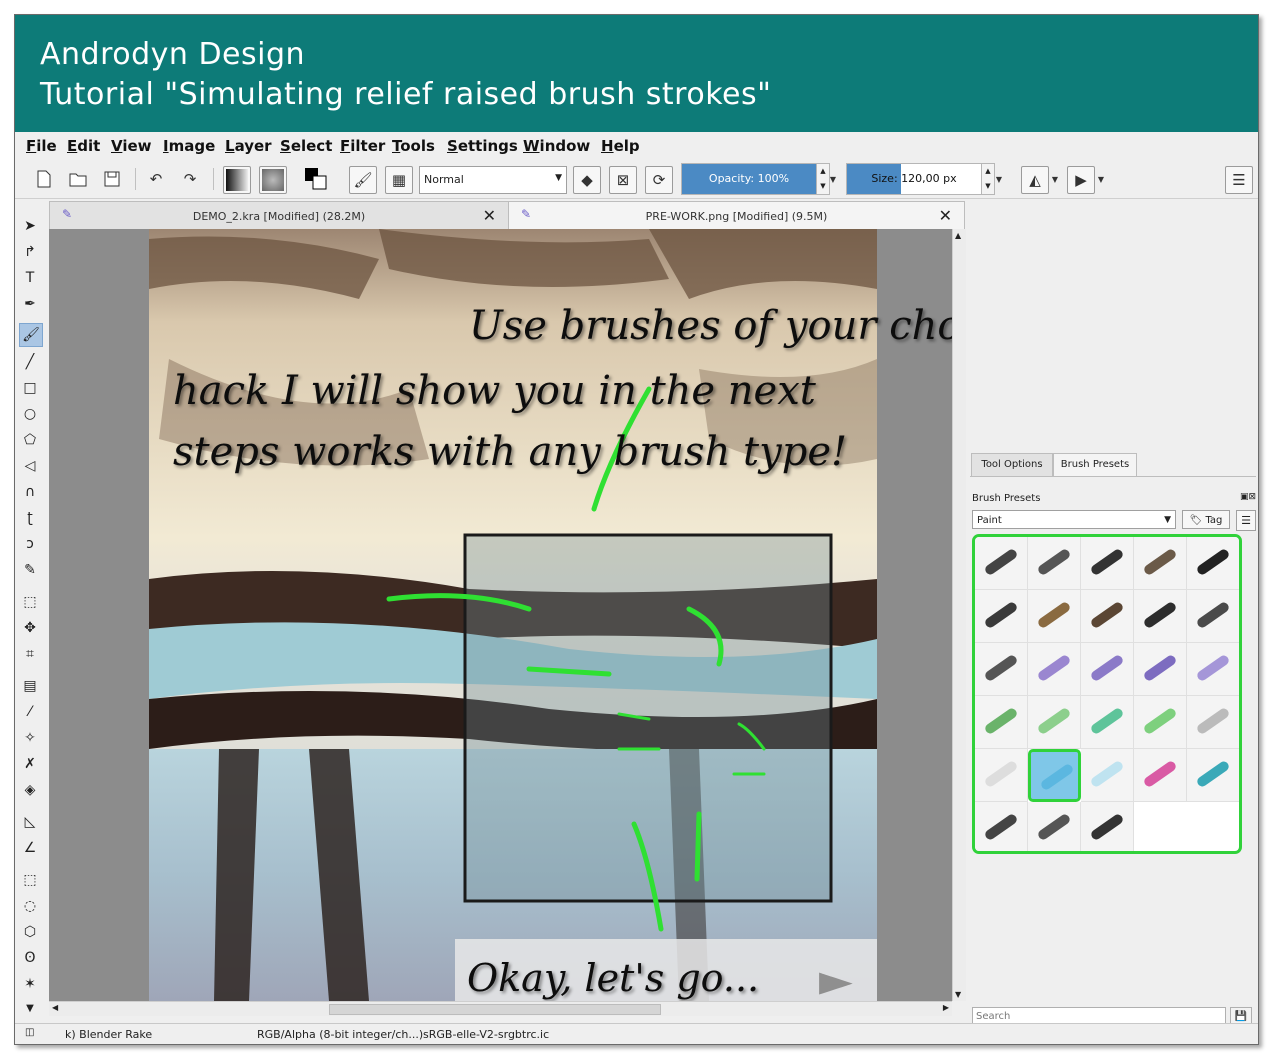  I want to click on float-close-icons: ▣⊠, so click(1248, 497).